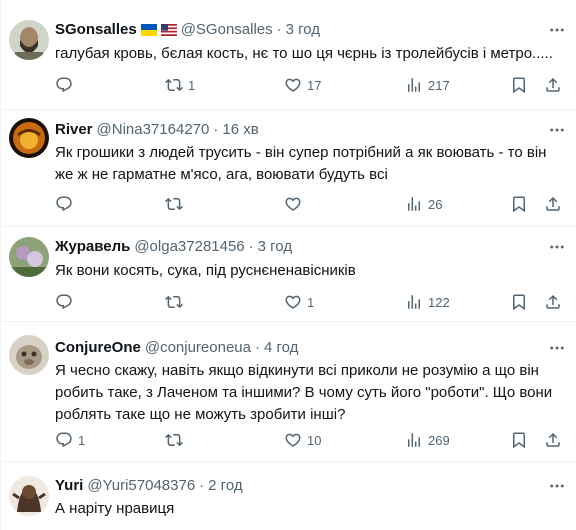  I want to click on retweet-count: 1, so click(192, 85).